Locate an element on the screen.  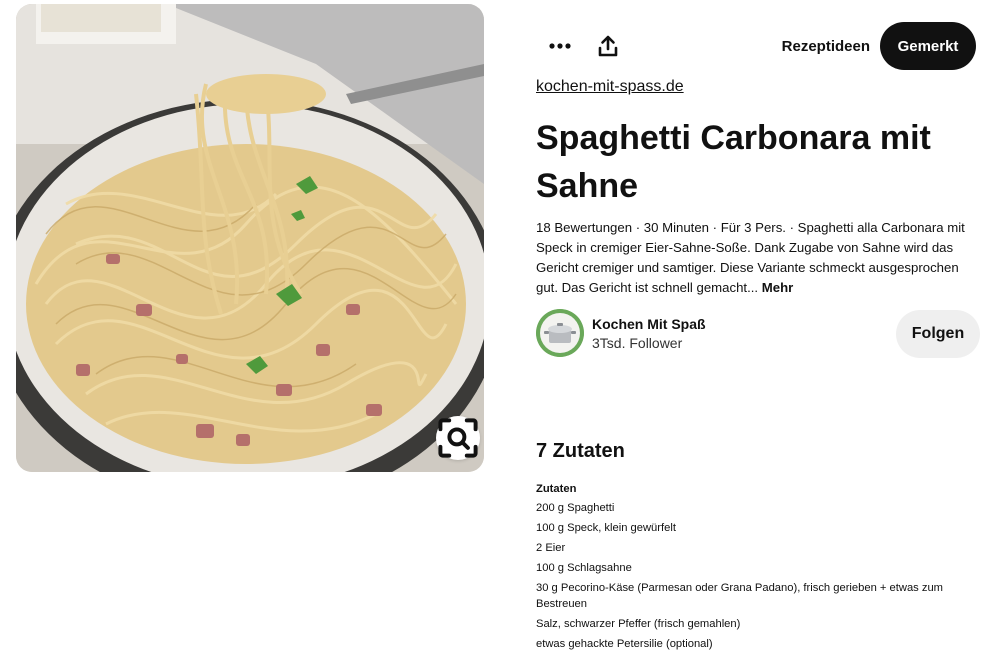
board-selector: Rezeptideen is located at coordinates (826, 46).